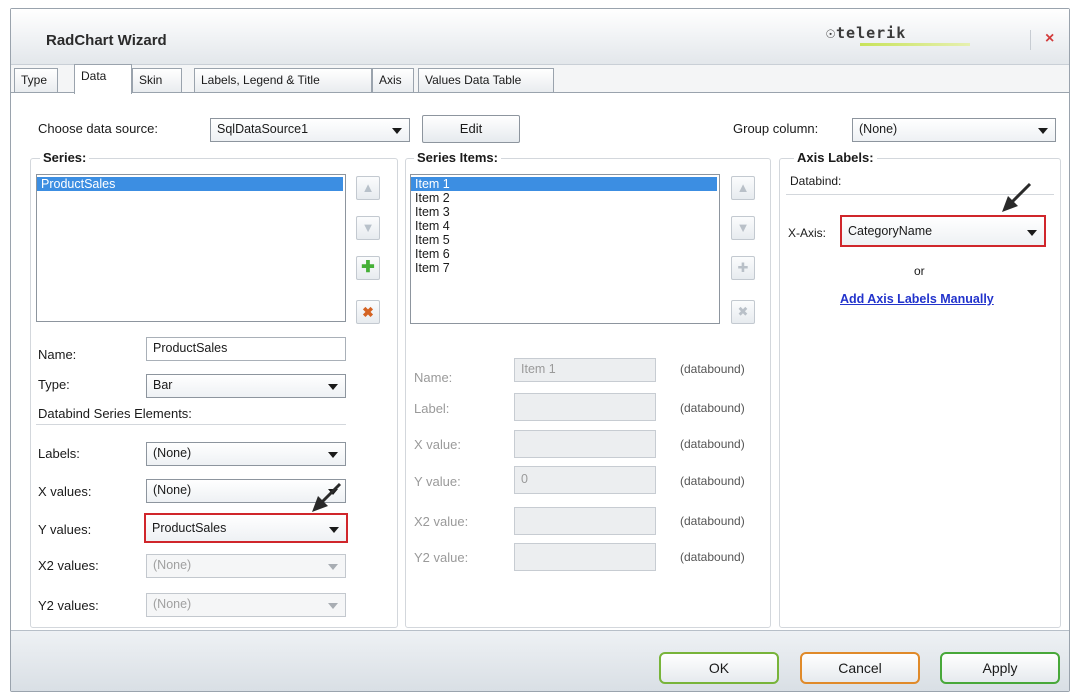  Describe the element at coordinates (310, 130) in the screenshot. I see `datasource-combo: SqlDataSource1` at that location.